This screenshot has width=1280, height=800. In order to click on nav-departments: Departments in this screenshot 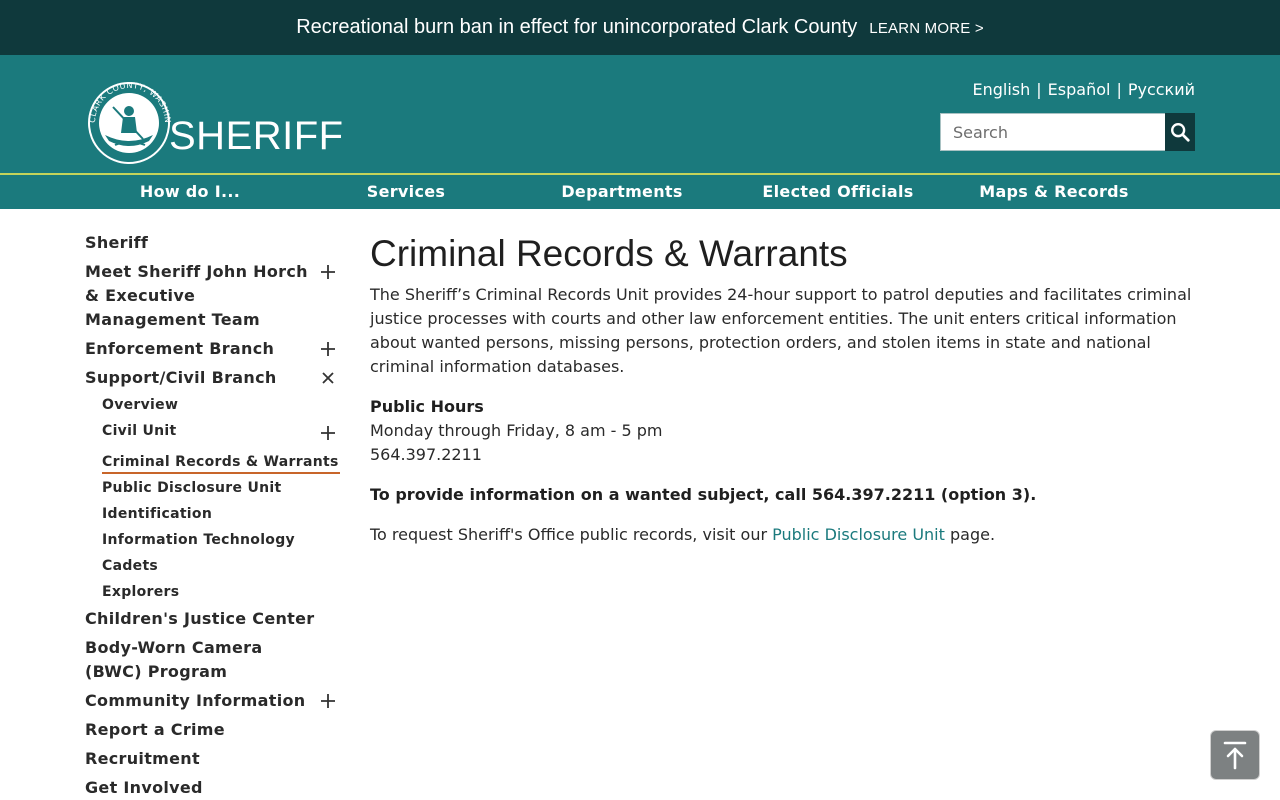, I will do `click(622, 192)`.